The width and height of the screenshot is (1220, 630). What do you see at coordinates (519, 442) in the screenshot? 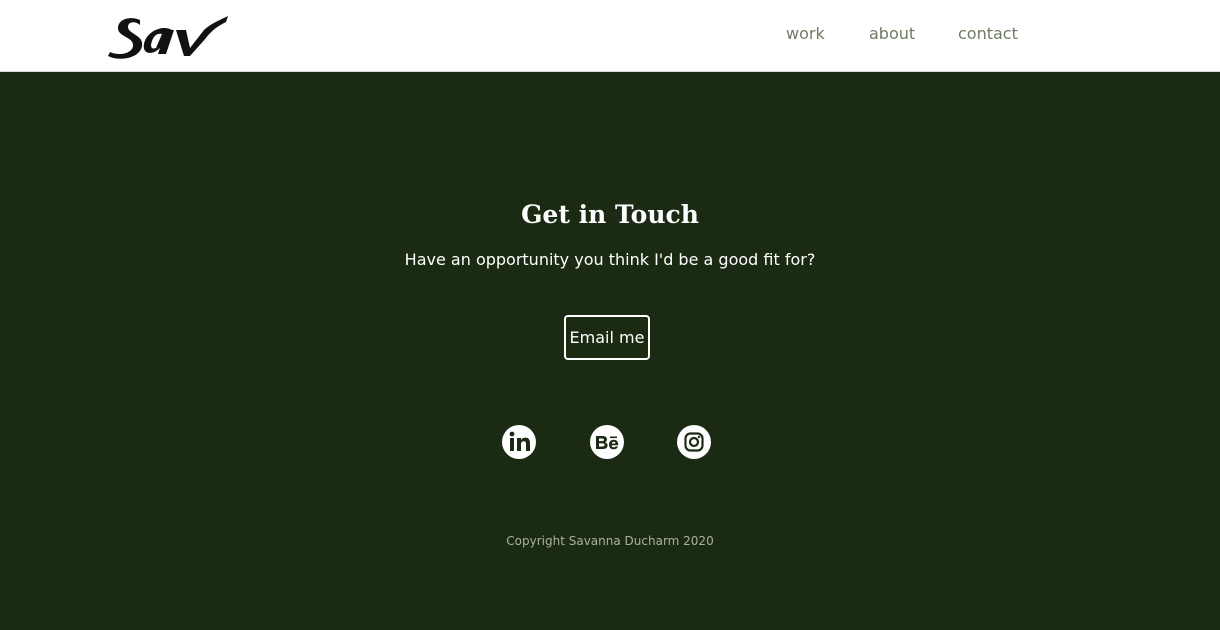
I see `linkedin-icon` at bounding box center [519, 442].